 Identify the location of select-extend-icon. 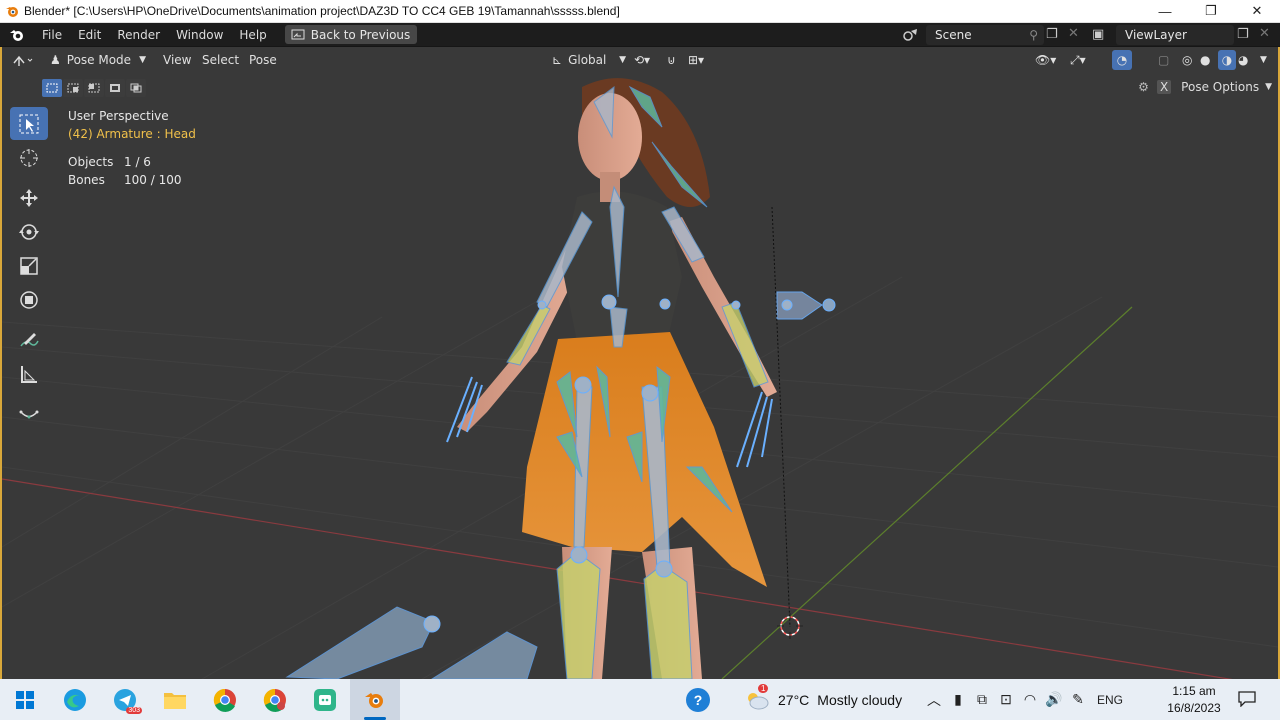
(73, 88).